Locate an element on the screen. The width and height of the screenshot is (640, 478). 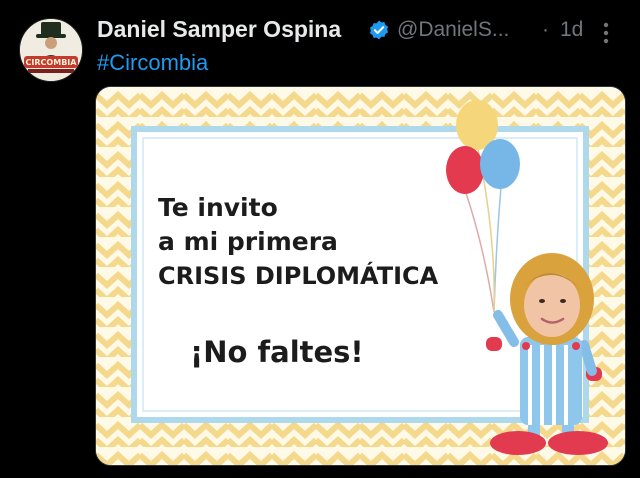
blue-balloon is located at coordinates (500, 164).